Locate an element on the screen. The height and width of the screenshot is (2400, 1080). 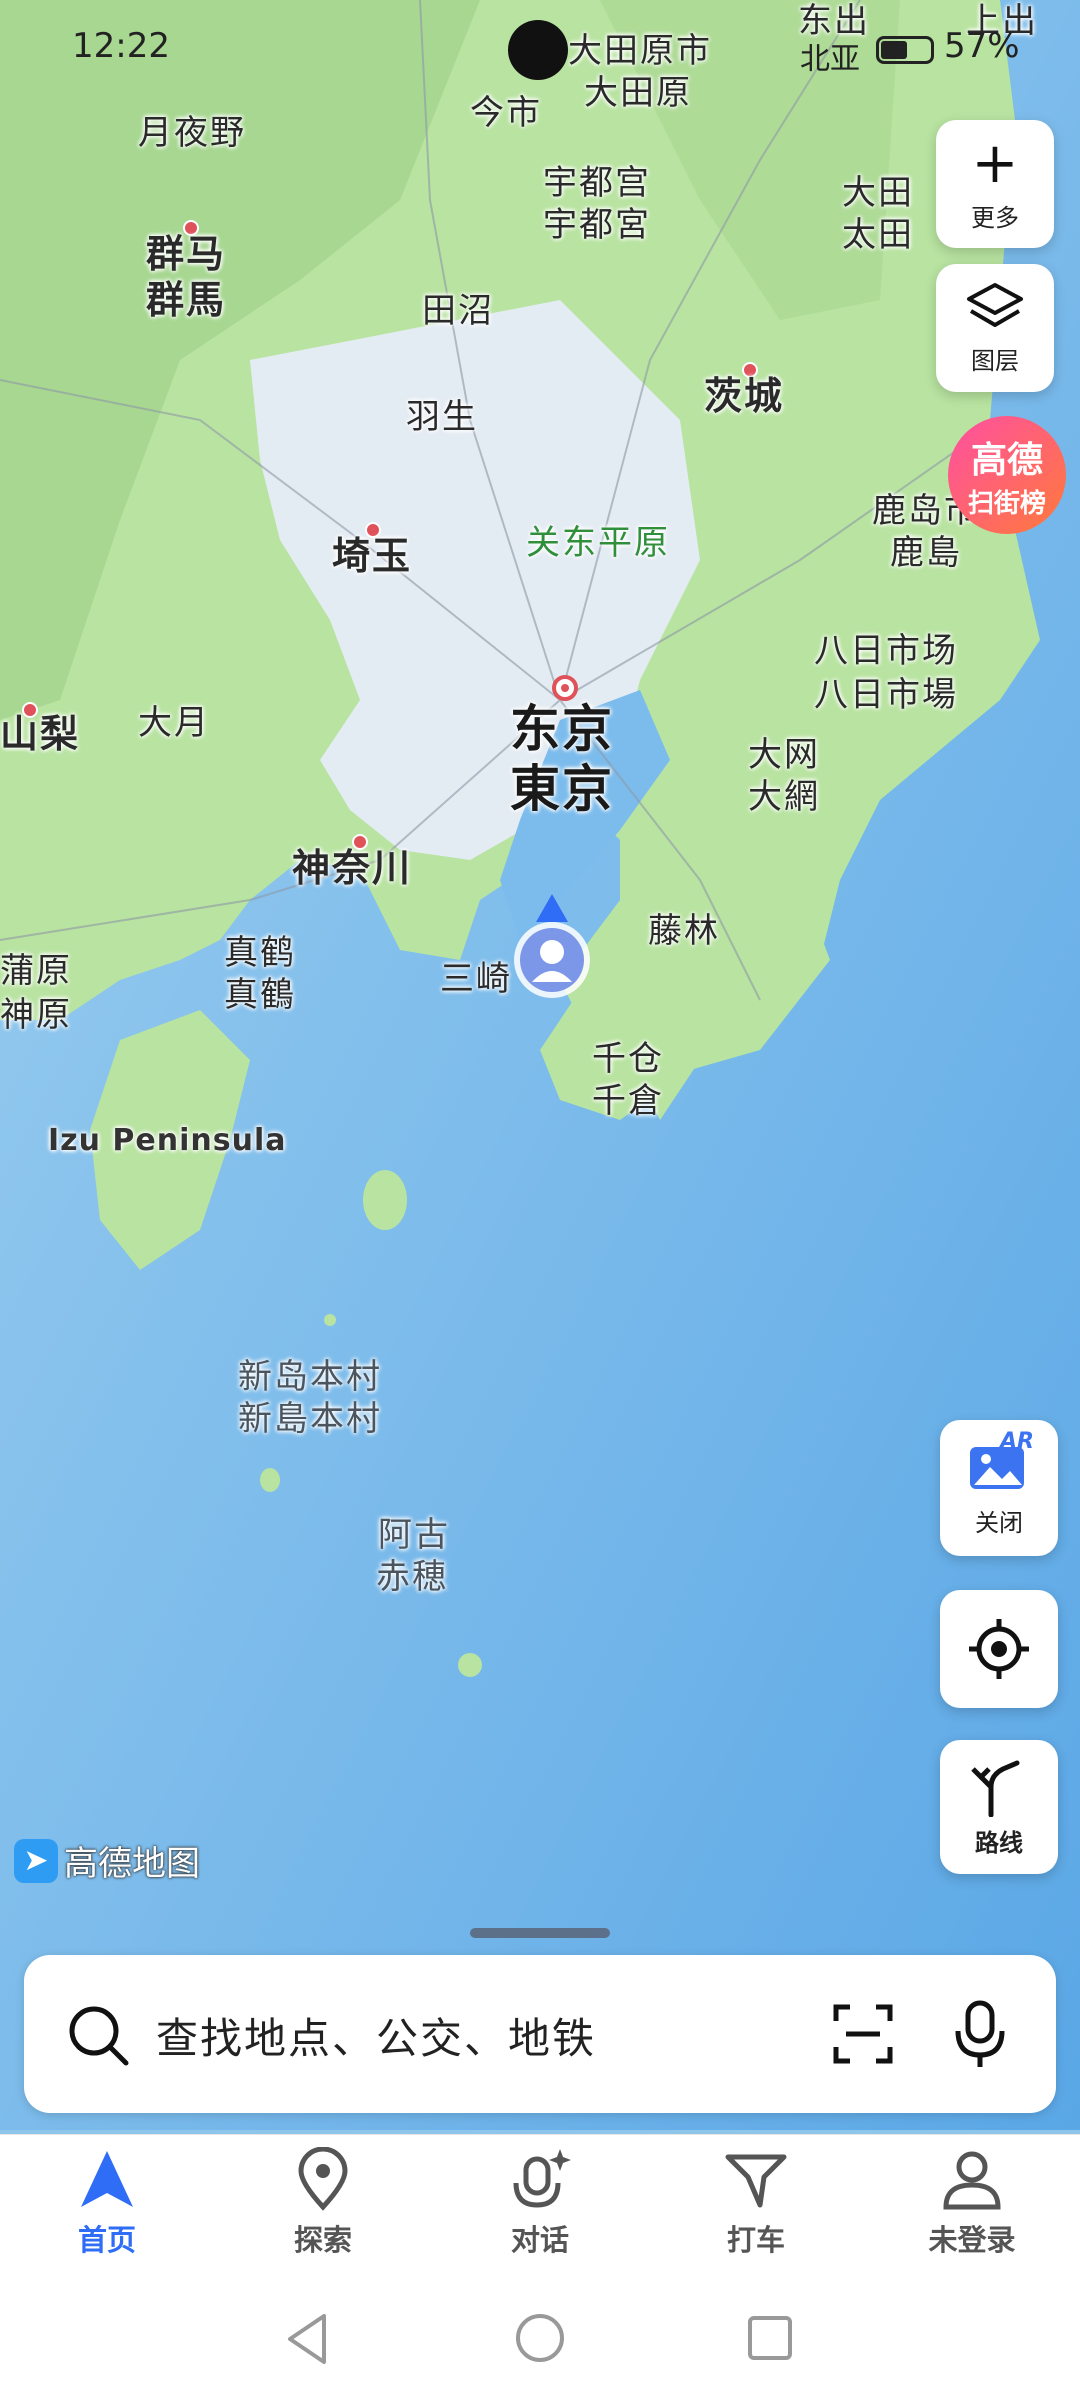
route-label: 路线 is located at coordinates (999, 1842).